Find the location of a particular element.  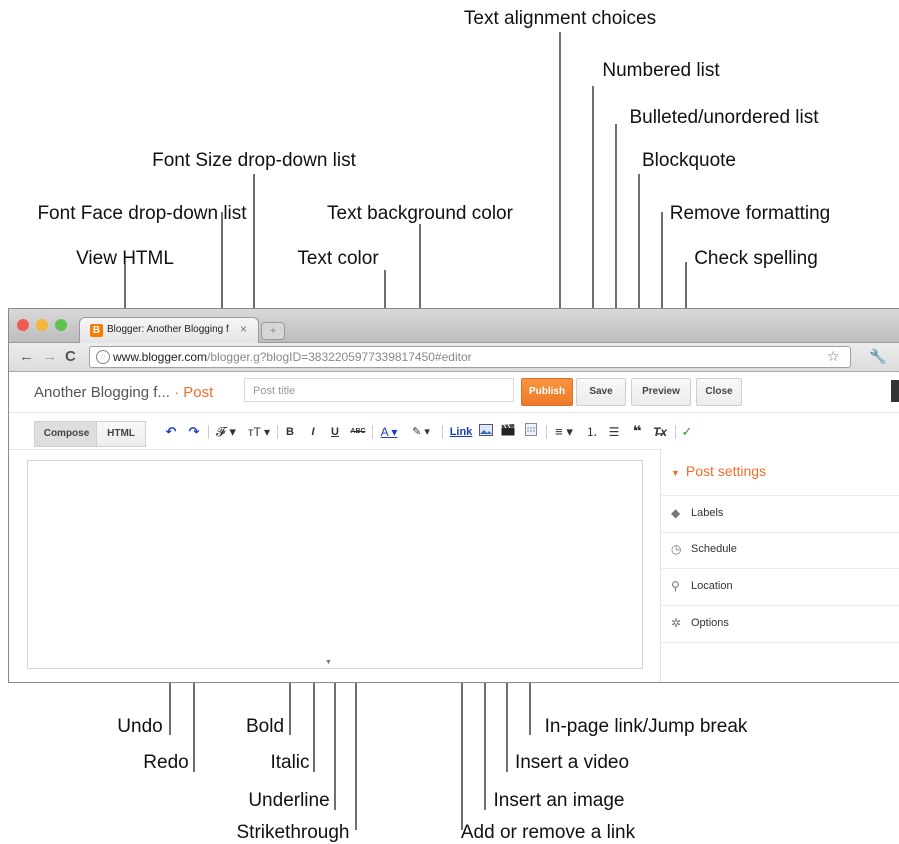

callout-bulleted-list: Bulleted/unordered list is located at coordinates (724, 117).